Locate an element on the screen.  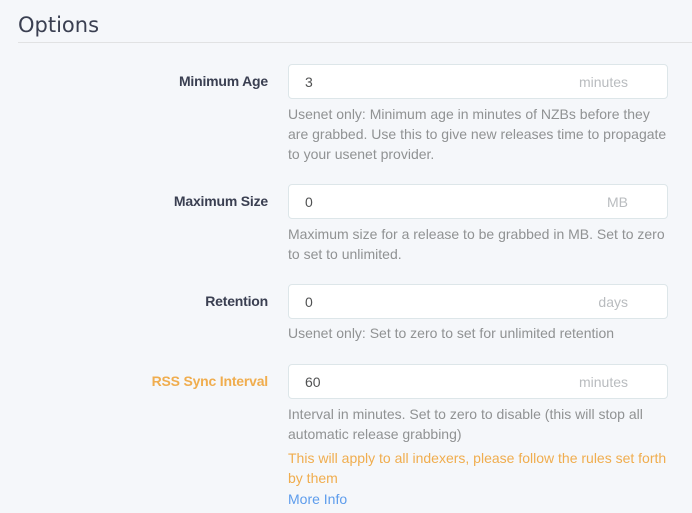
maximum-size-unit: MB is located at coordinates (617, 202).